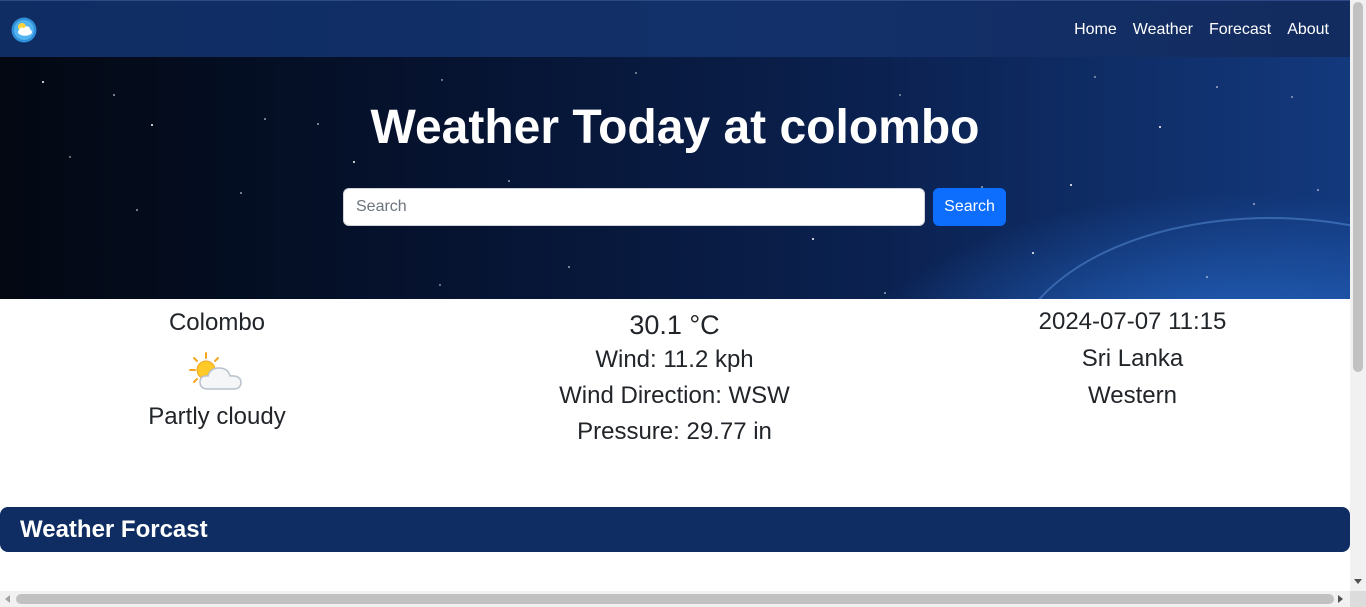  I want to click on region-name: Western, so click(1132, 395).